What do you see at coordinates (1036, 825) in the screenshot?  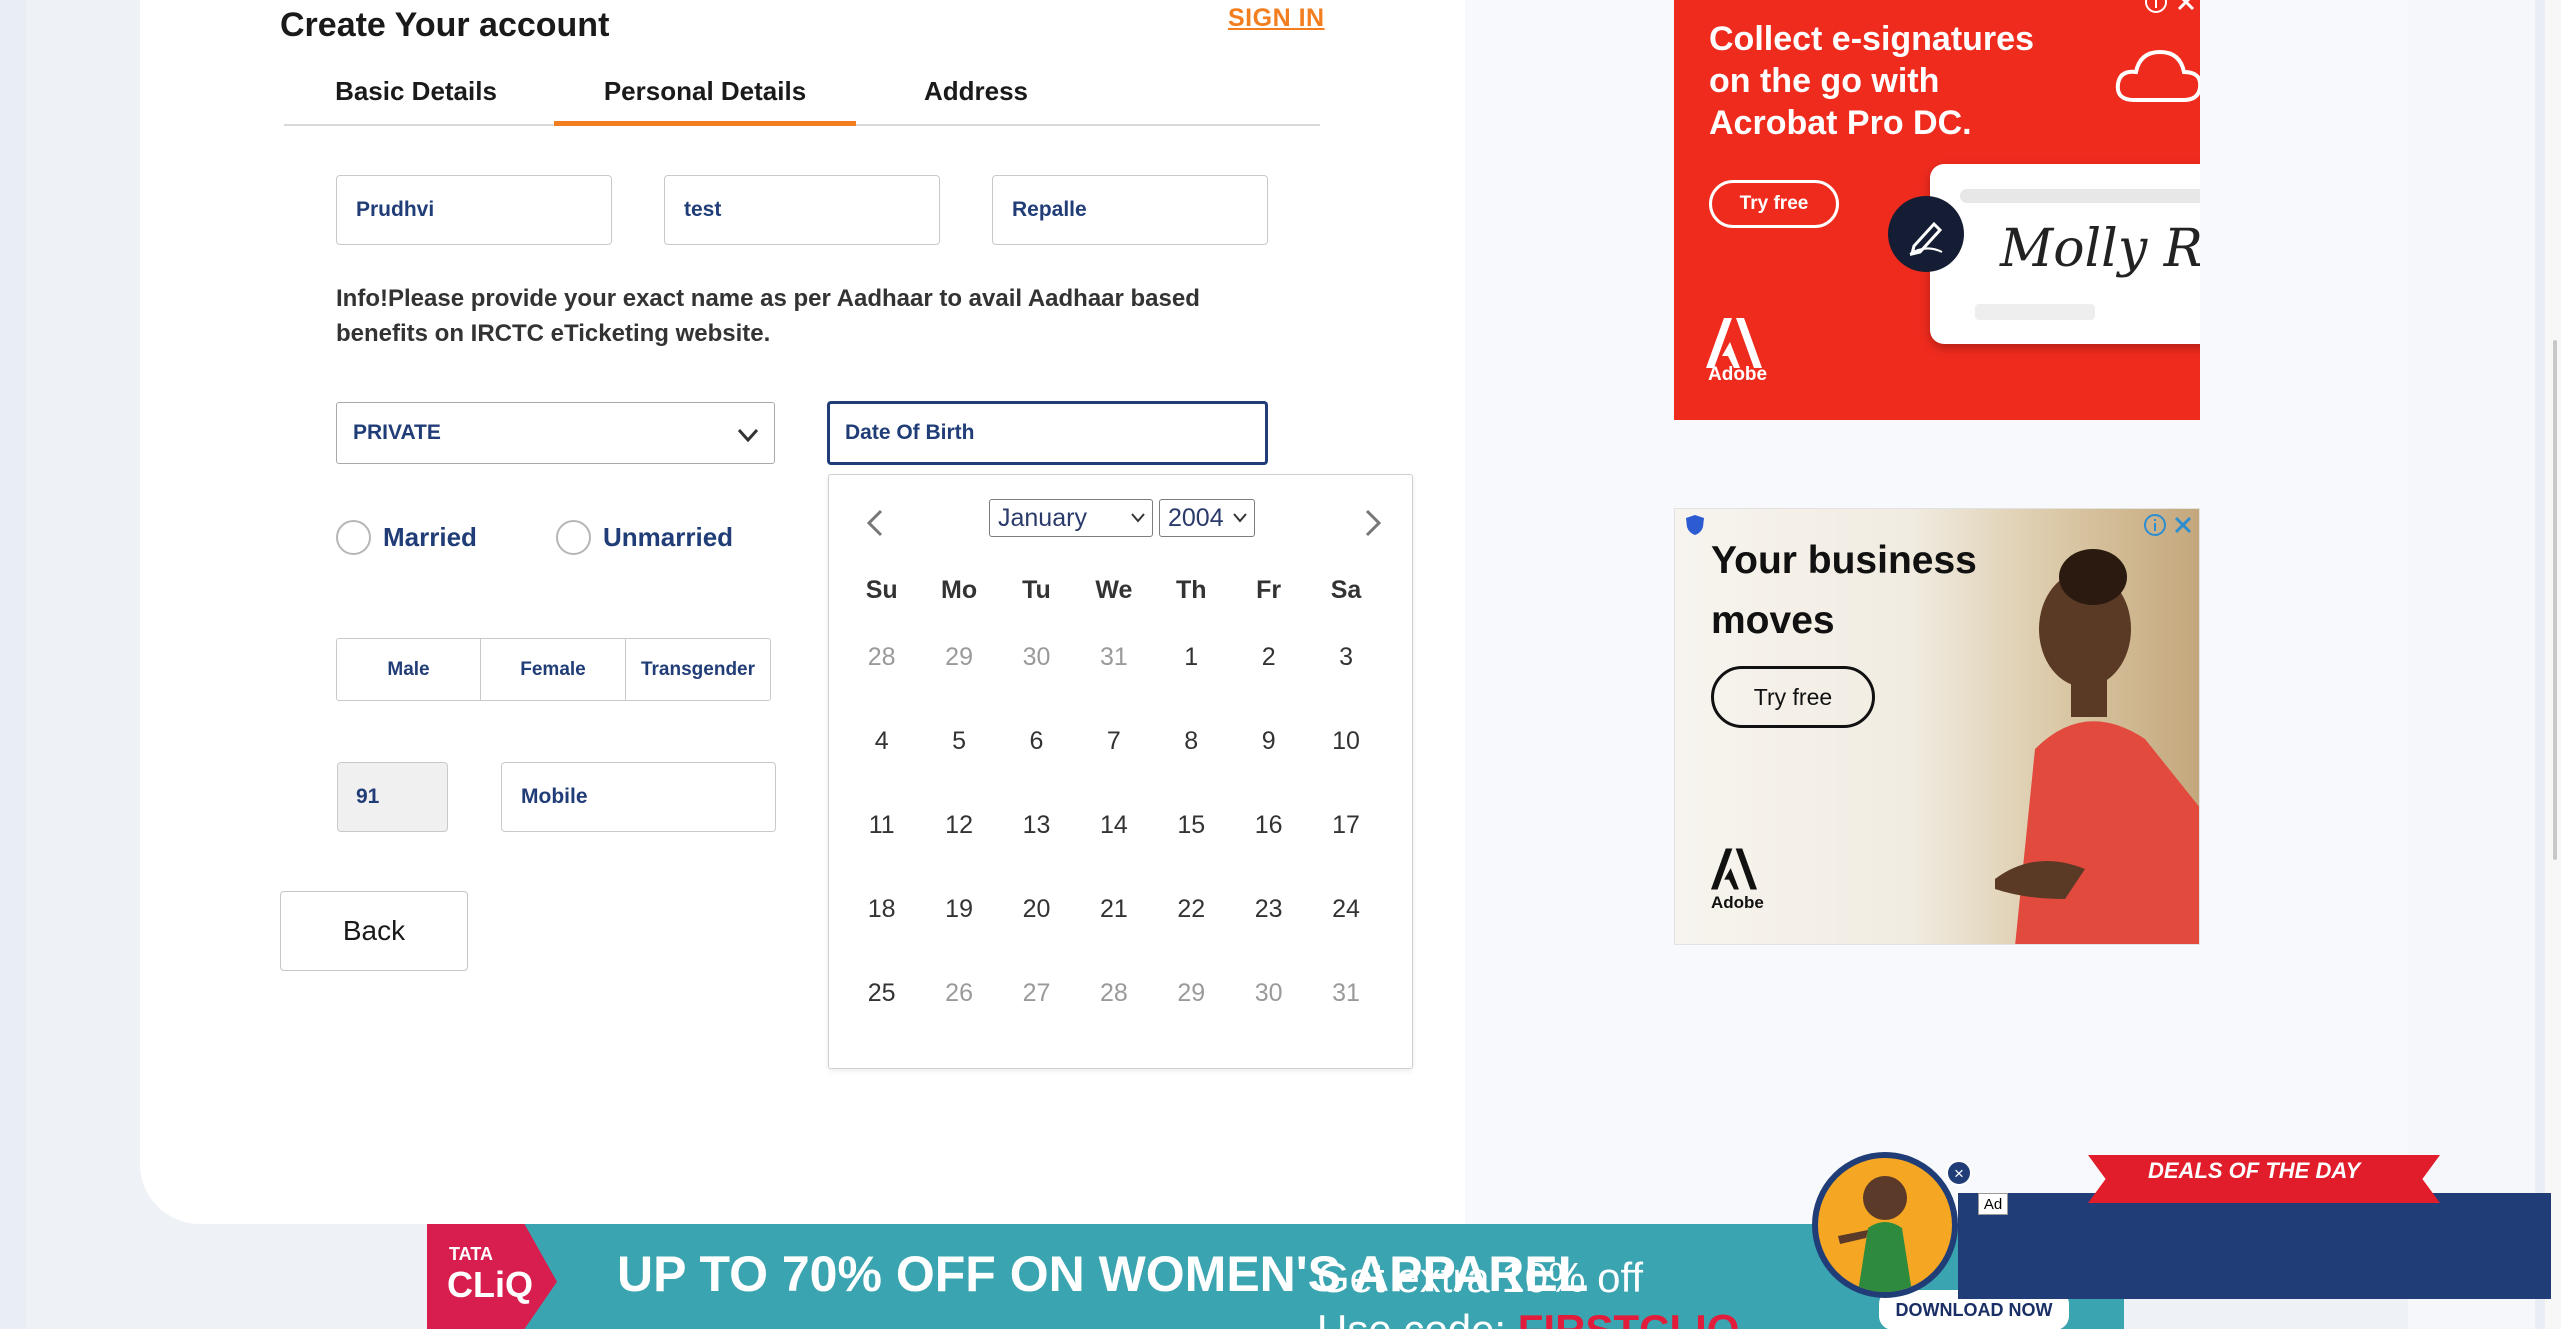 I see `calendar-day: 13` at bounding box center [1036, 825].